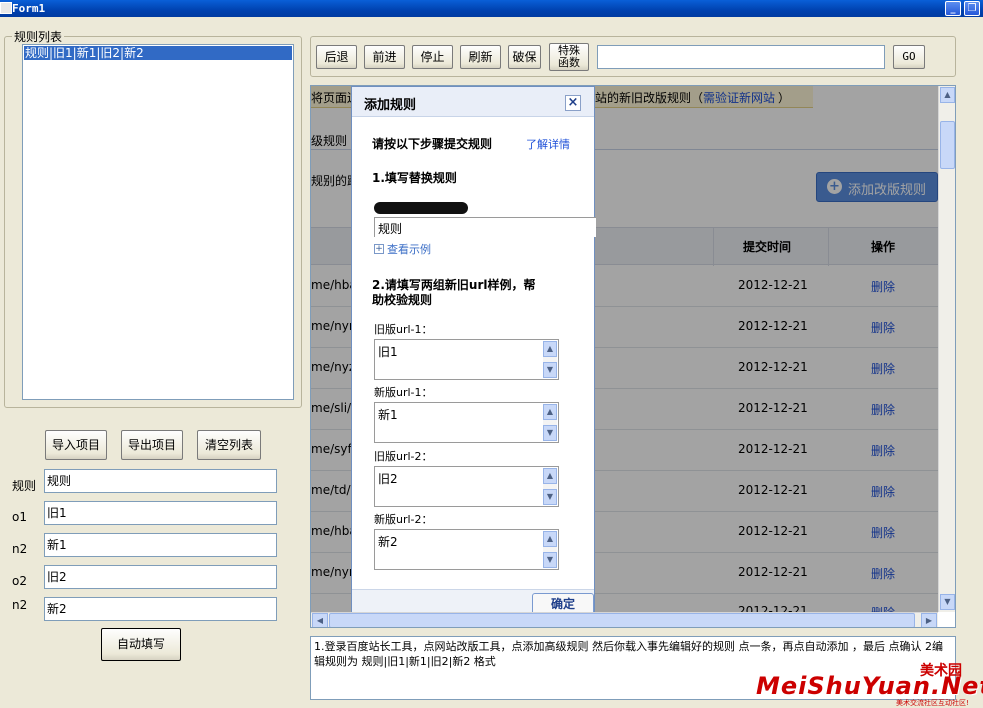 The width and height of the screenshot is (983, 708). Describe the element at coordinates (158, 53) in the screenshot. I see `list-item: 规则|旧1|新1|旧2|新2` at that location.